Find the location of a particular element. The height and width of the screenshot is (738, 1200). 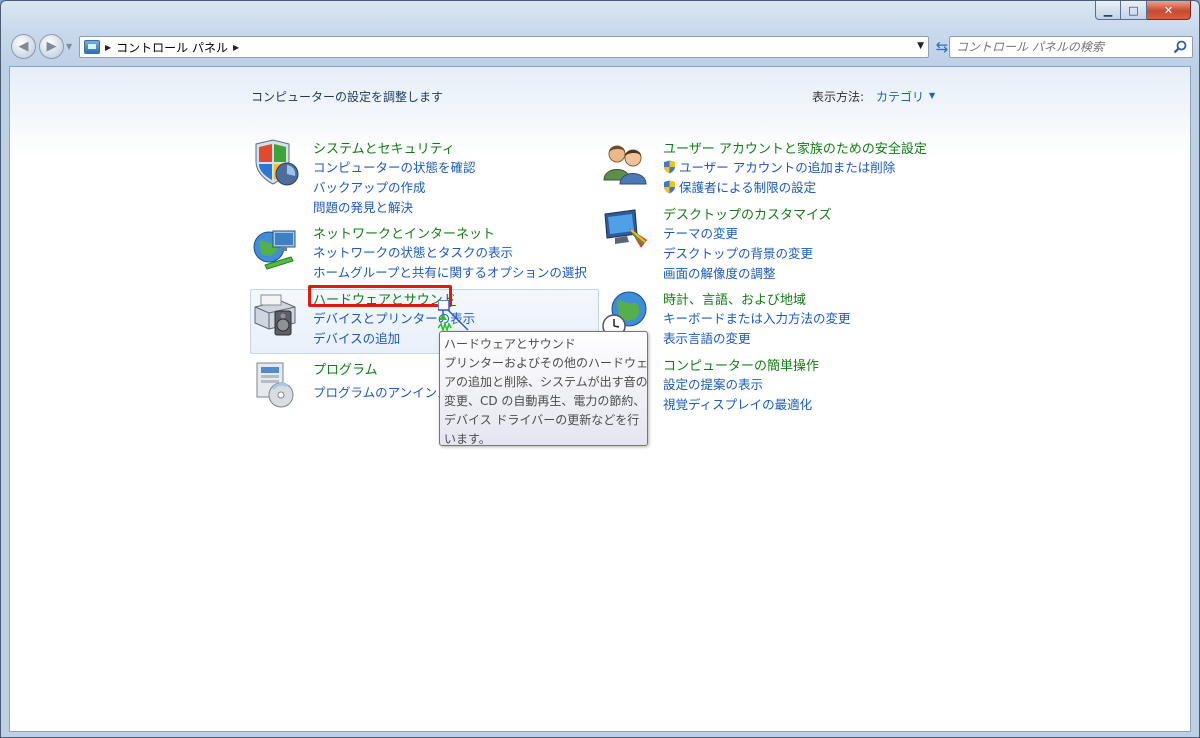

hardware-sound-icon is located at coordinates (275, 315).